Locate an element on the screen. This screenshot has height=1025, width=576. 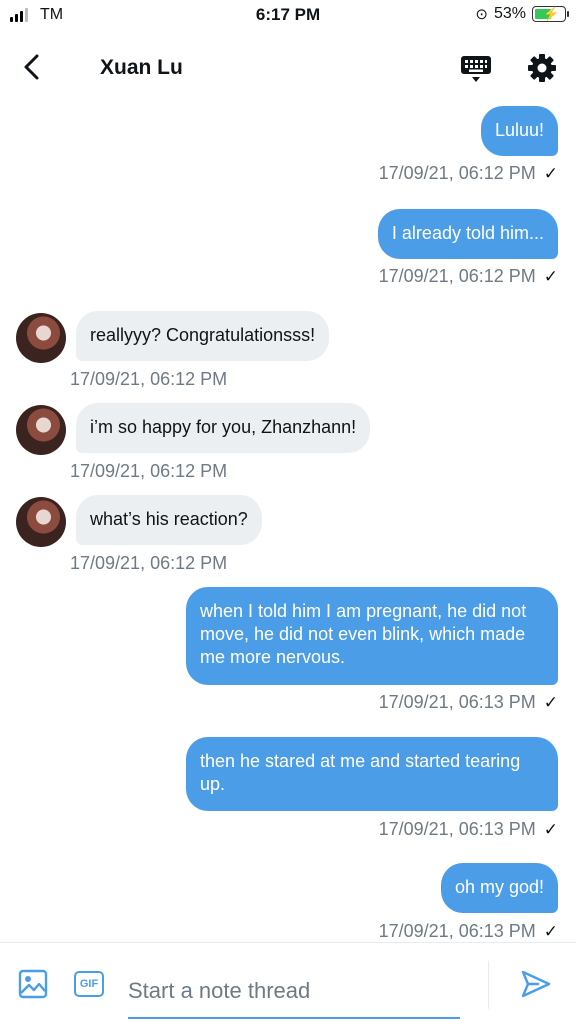
message-bubble-outgoing: oh my god! is located at coordinates (499, 888).